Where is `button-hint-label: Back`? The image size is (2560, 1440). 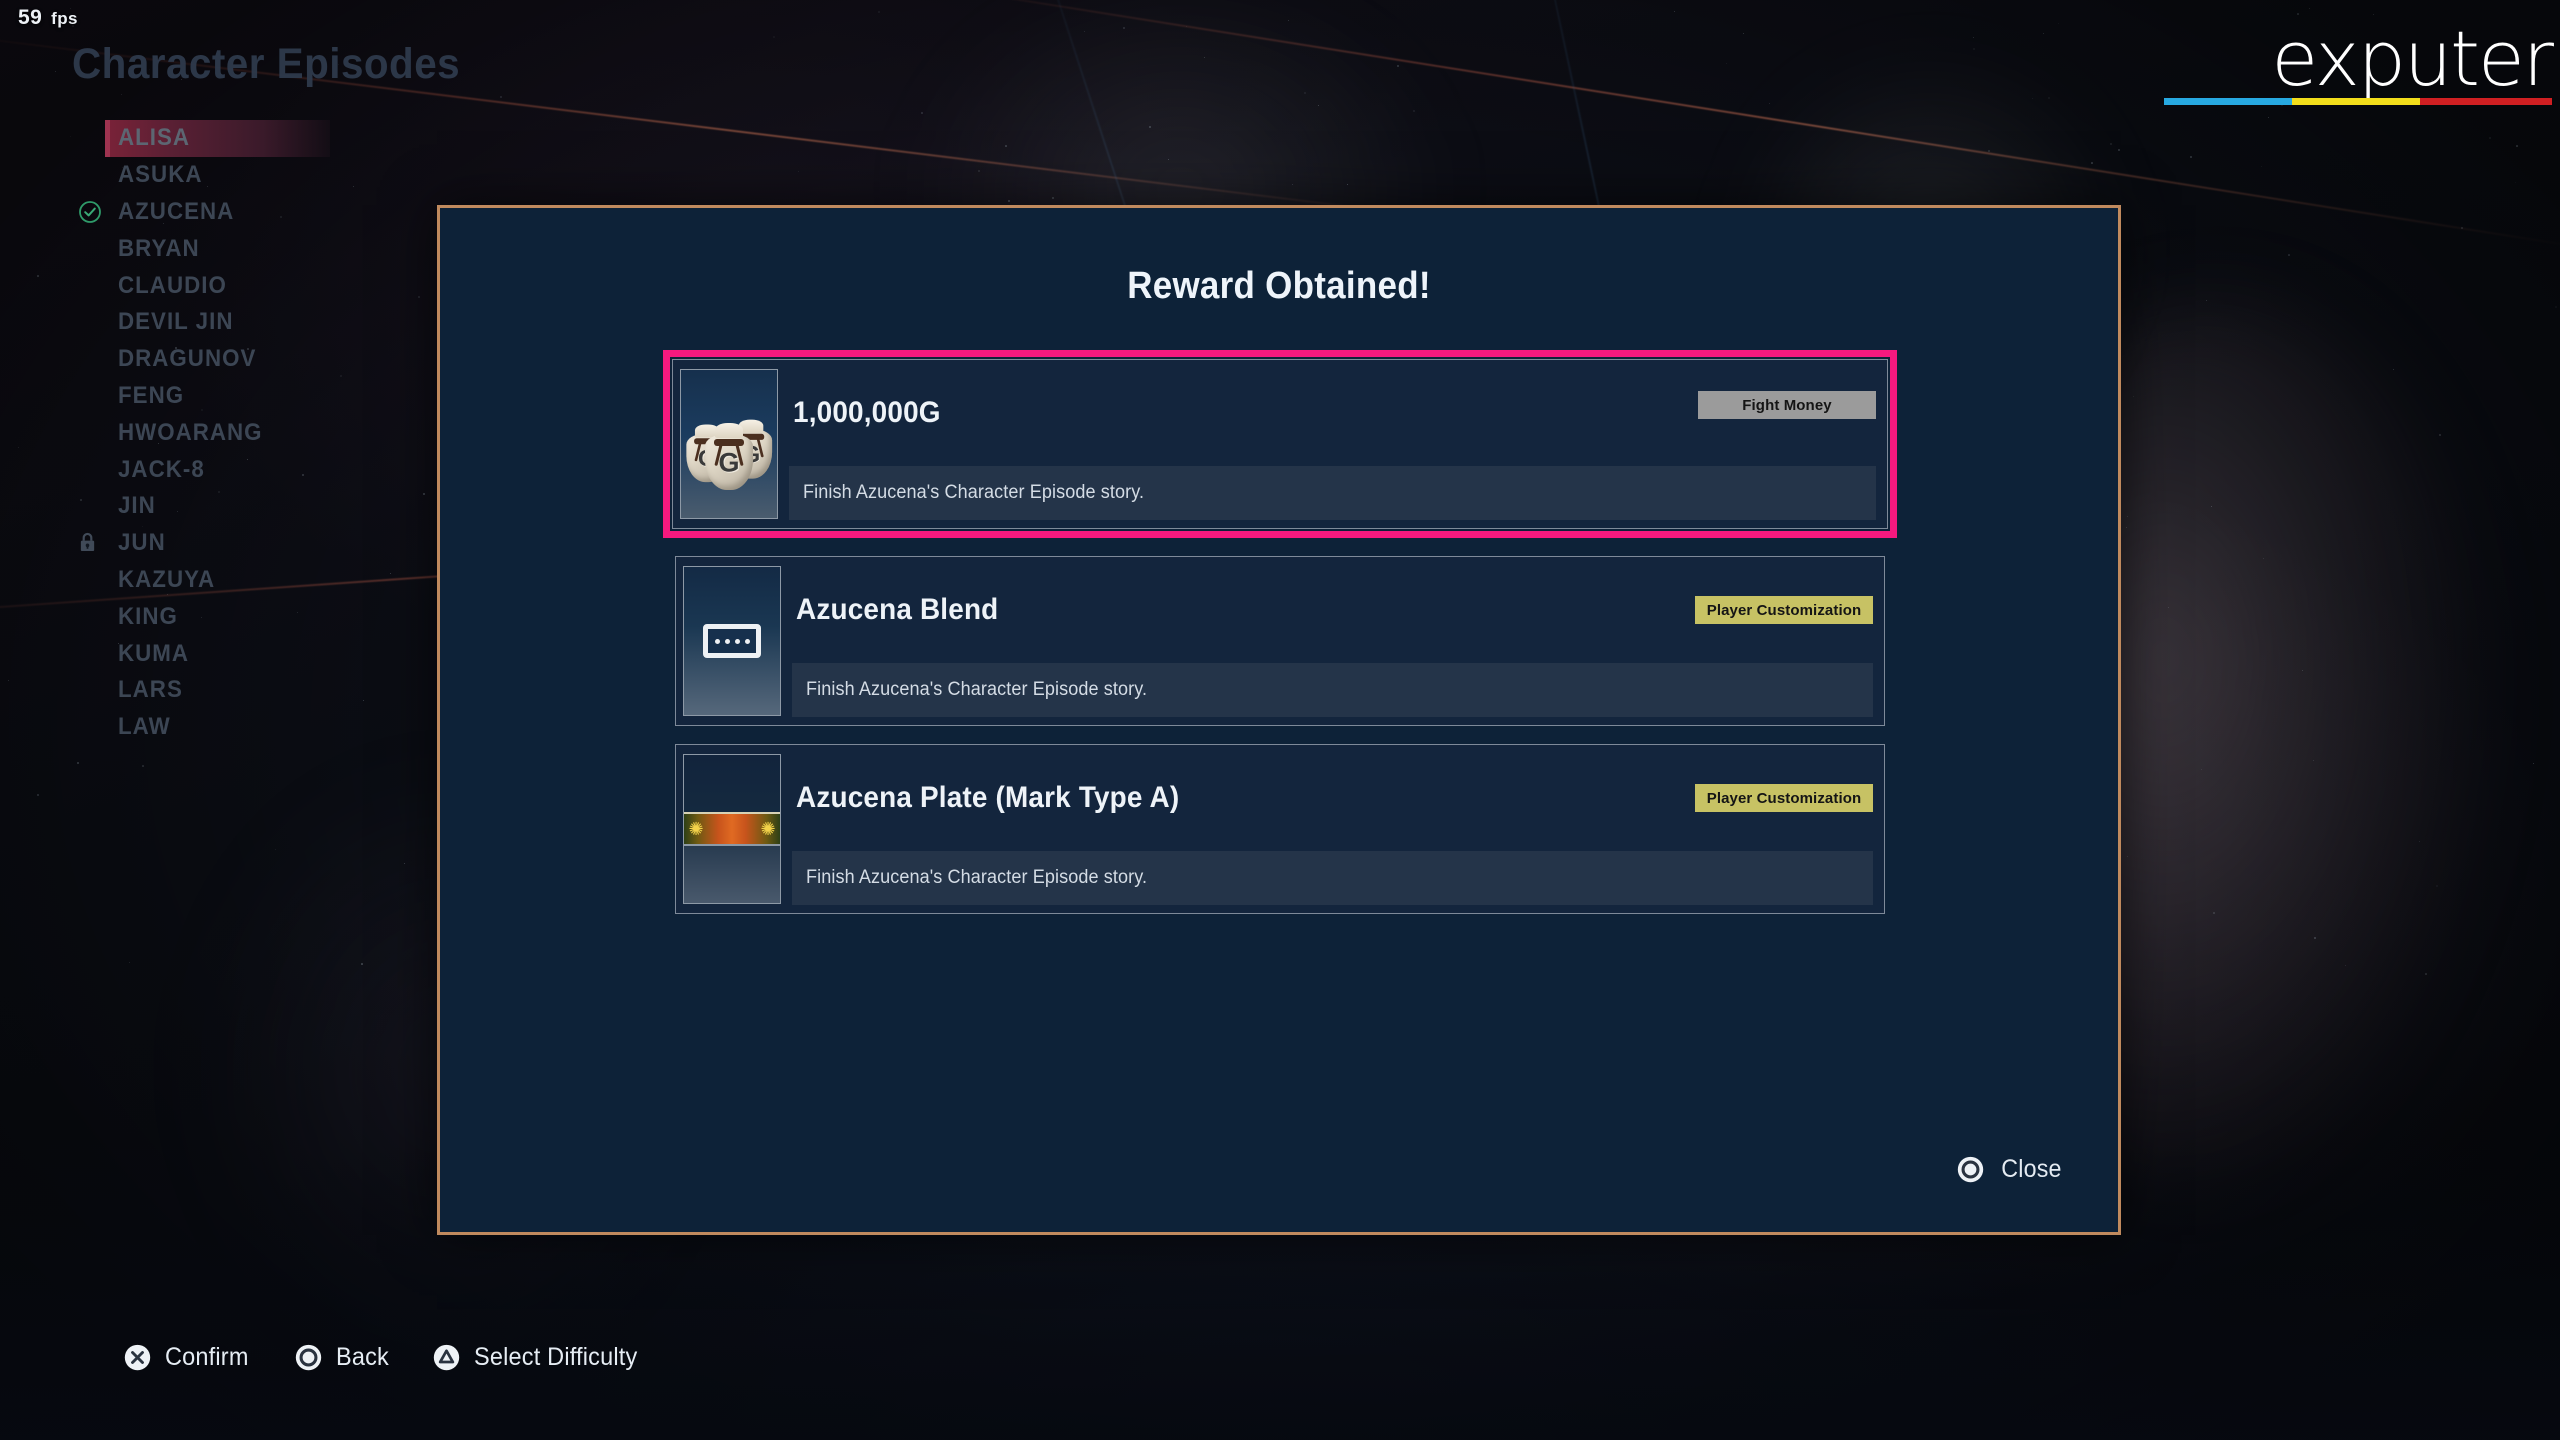
button-hint-label: Back is located at coordinates (362, 1357).